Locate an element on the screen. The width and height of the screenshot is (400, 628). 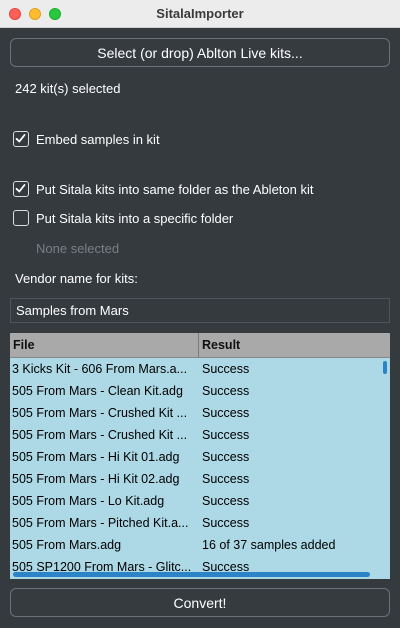
title-bar: SitalaImporter is located at coordinates (200, 14).